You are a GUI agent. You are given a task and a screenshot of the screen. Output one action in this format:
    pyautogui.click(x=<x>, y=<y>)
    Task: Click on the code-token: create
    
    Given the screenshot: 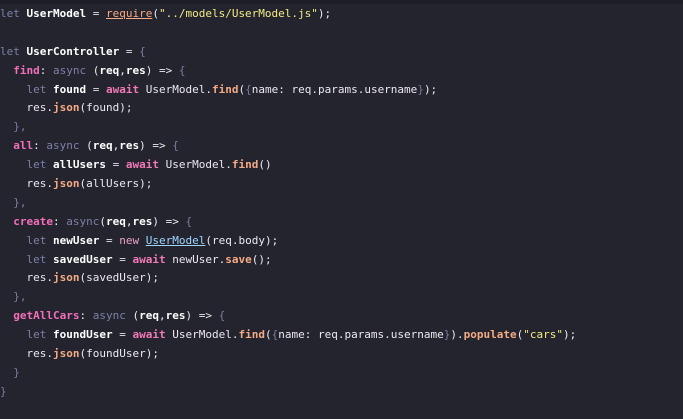 What is the action you would take?
    pyautogui.click(x=33, y=221)
    